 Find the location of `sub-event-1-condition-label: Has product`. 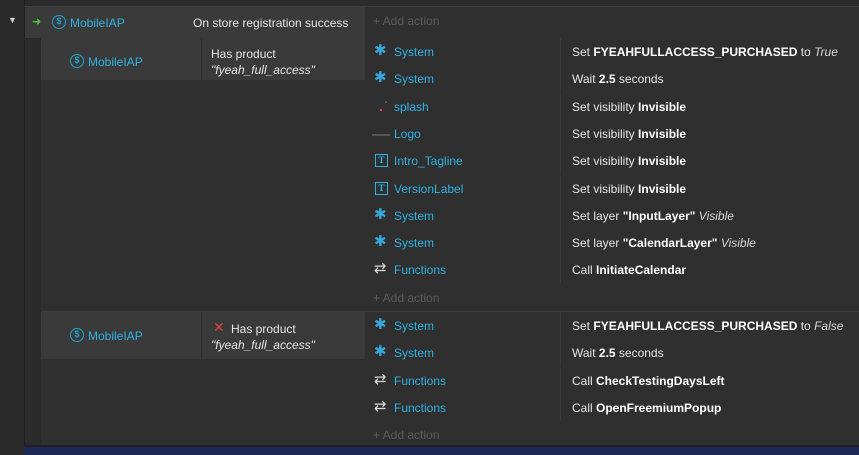

sub-event-1-condition-label: Has product is located at coordinates (243, 54).